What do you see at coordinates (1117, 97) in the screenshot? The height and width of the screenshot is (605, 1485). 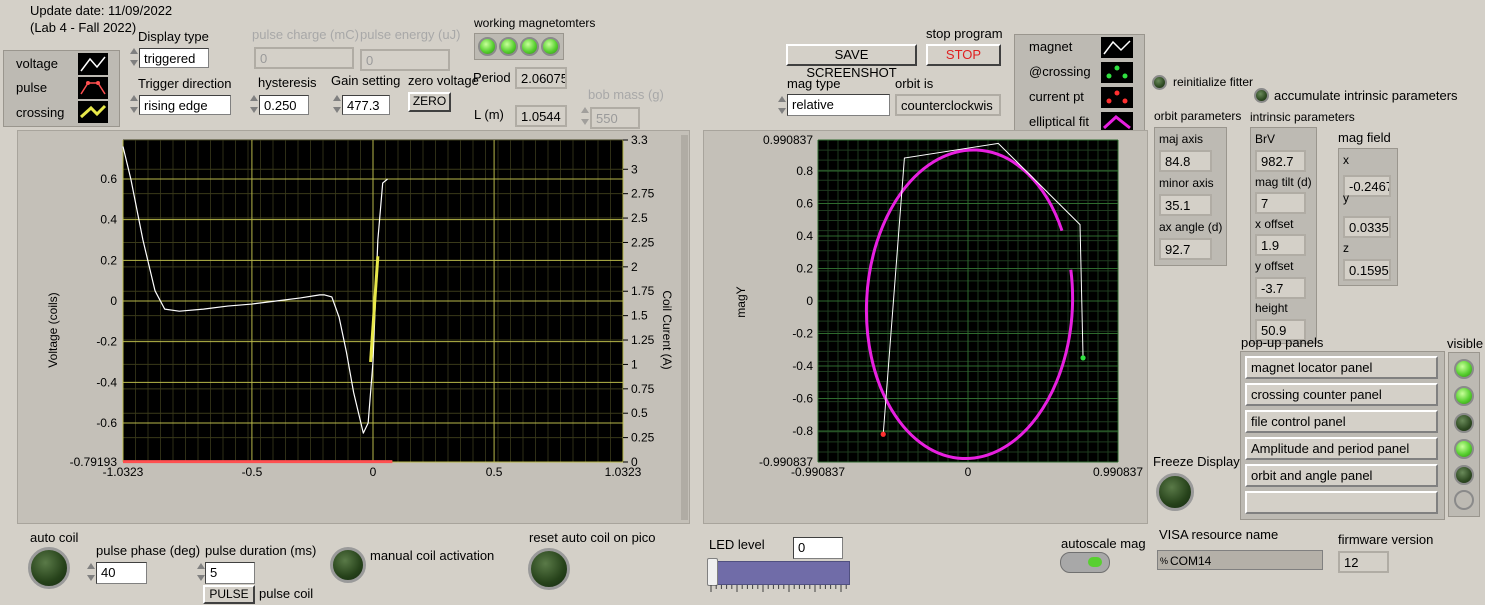 I see `current-point-icon` at bounding box center [1117, 97].